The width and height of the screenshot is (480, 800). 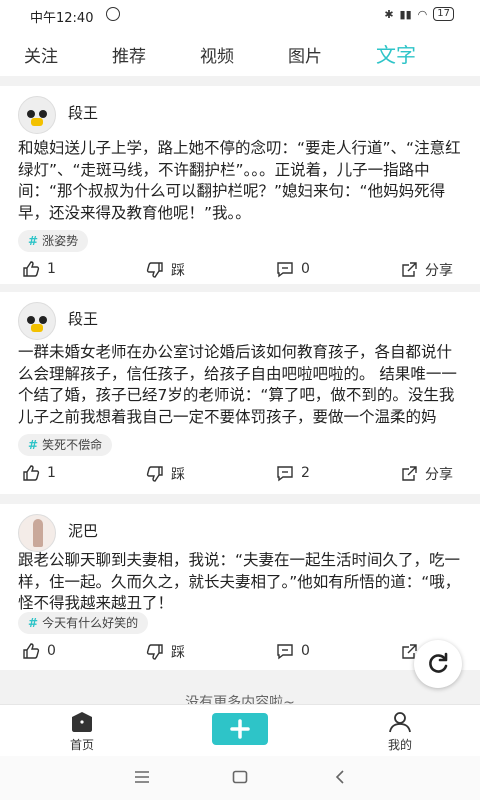 I want to click on comment-button: 2, so click(x=293, y=473).